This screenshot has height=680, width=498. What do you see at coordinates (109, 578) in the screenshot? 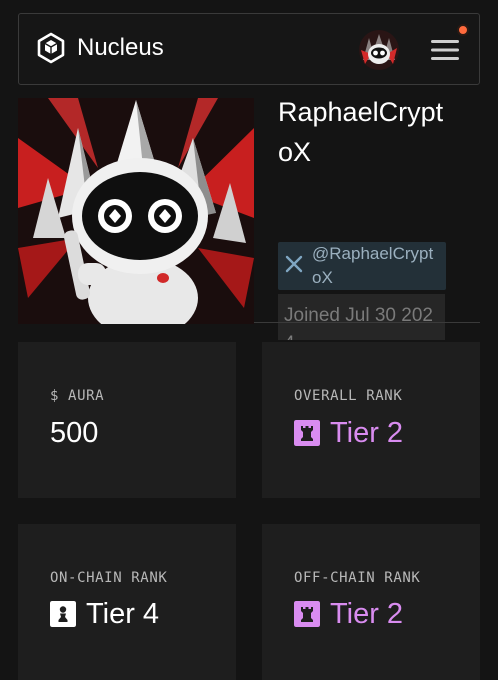
I see `stat-label: ON-CHAIN RANK` at bounding box center [109, 578].